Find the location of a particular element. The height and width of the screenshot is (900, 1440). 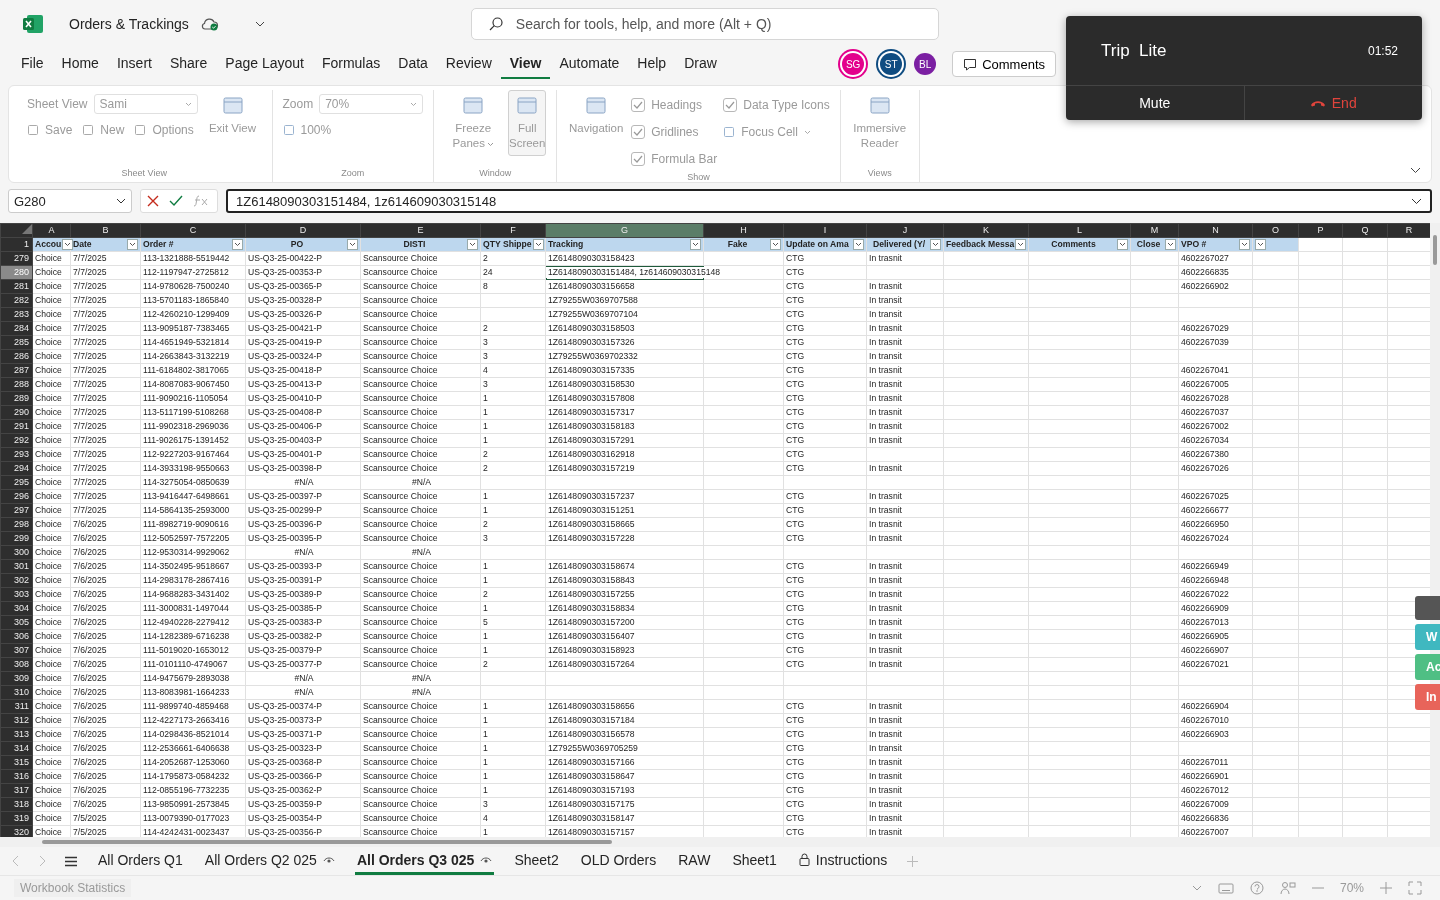

column-header: O is located at coordinates (1275, 230).